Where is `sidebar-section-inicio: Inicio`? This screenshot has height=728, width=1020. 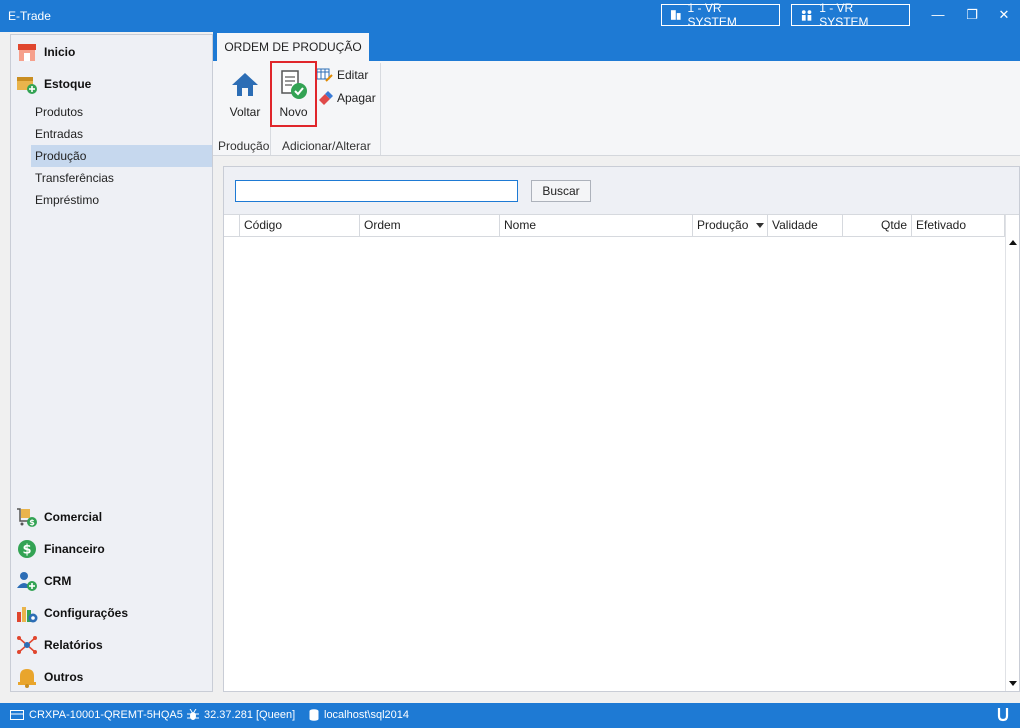 sidebar-section-inicio: Inicio is located at coordinates (45, 52).